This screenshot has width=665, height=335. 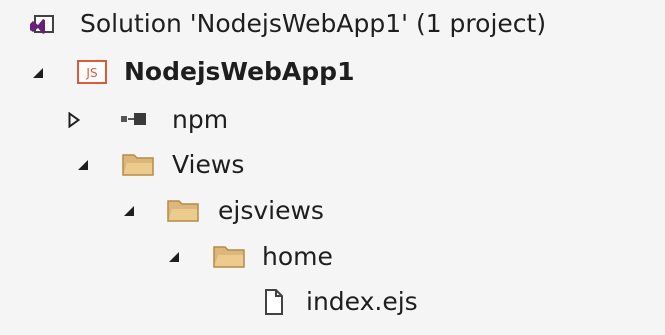 I want to click on solution-node: Solution 'NodejsWebApp1' (1 project), so click(x=332, y=24).